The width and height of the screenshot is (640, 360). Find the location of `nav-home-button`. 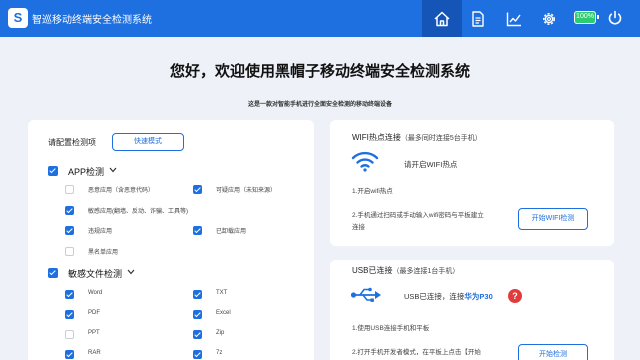

nav-home-button is located at coordinates (442, 18).